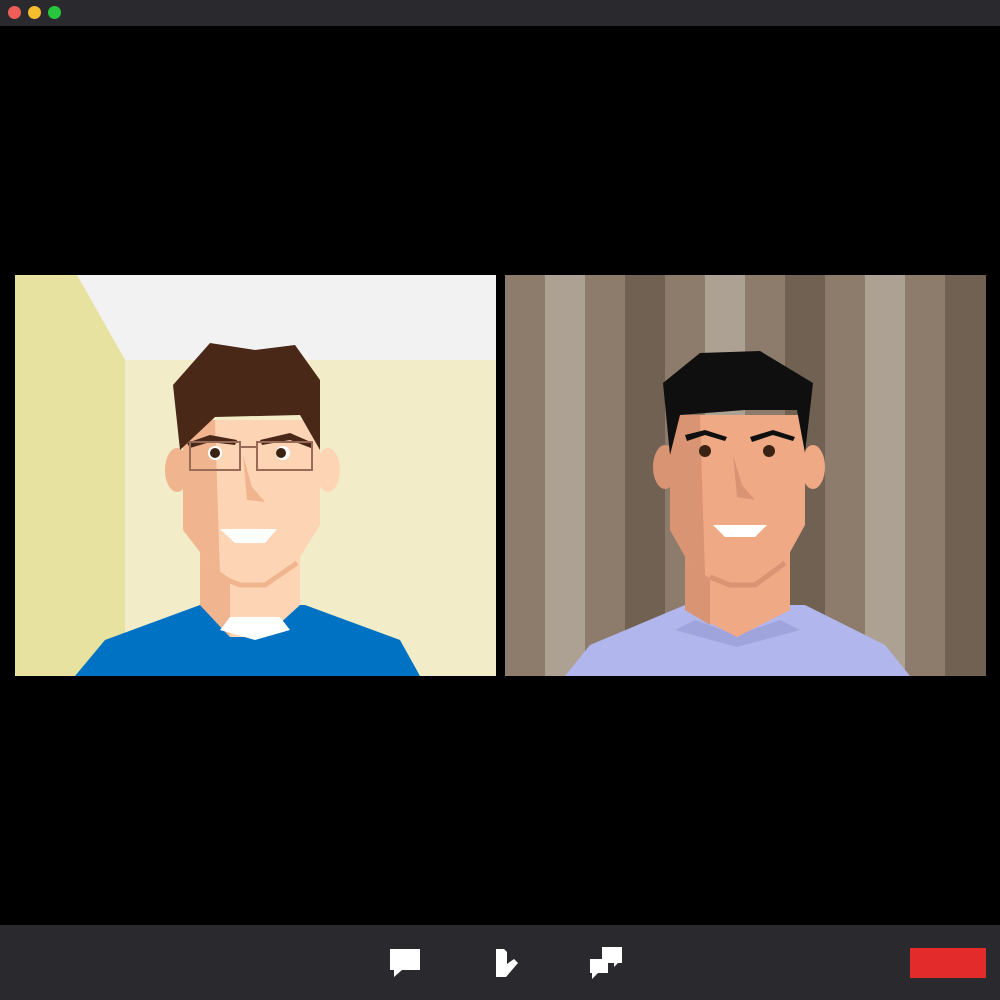 Image resolution: width=1000 pixels, height=1000 pixels. Describe the element at coordinates (54, 12) in the screenshot. I see `window-maximize-button` at that location.